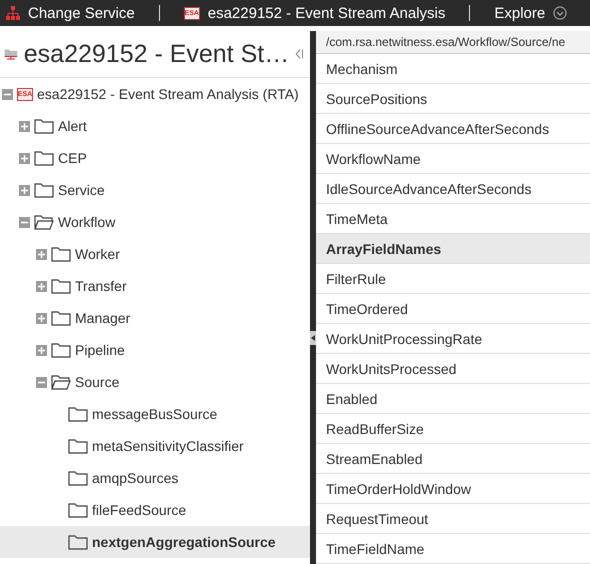  I want to click on path-header: /com.rsa.netwitness.esa/Workflow/Source/ne, so click(453, 42).